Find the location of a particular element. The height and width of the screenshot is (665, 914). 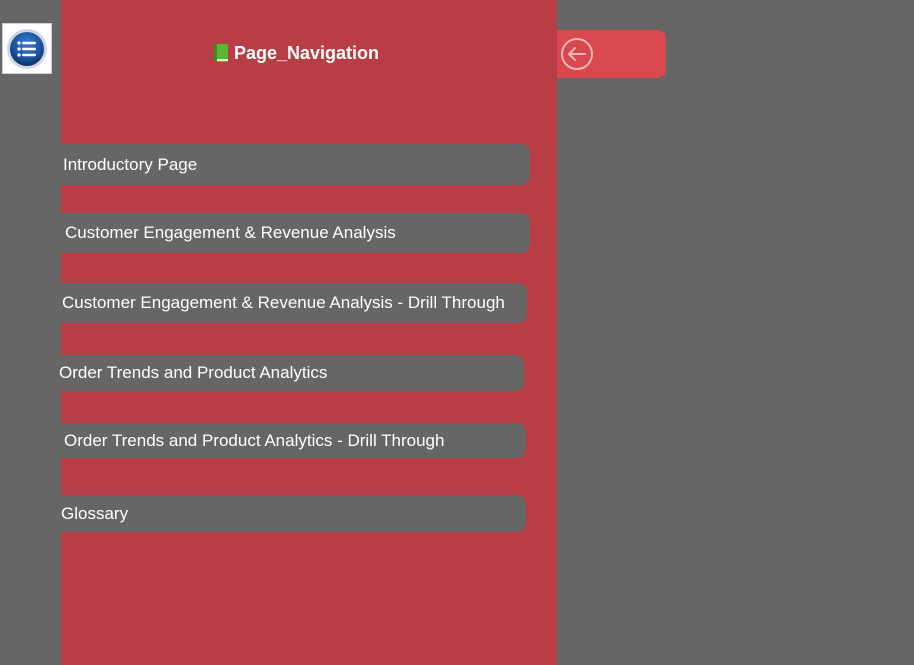

back-button is located at coordinates (611, 54).